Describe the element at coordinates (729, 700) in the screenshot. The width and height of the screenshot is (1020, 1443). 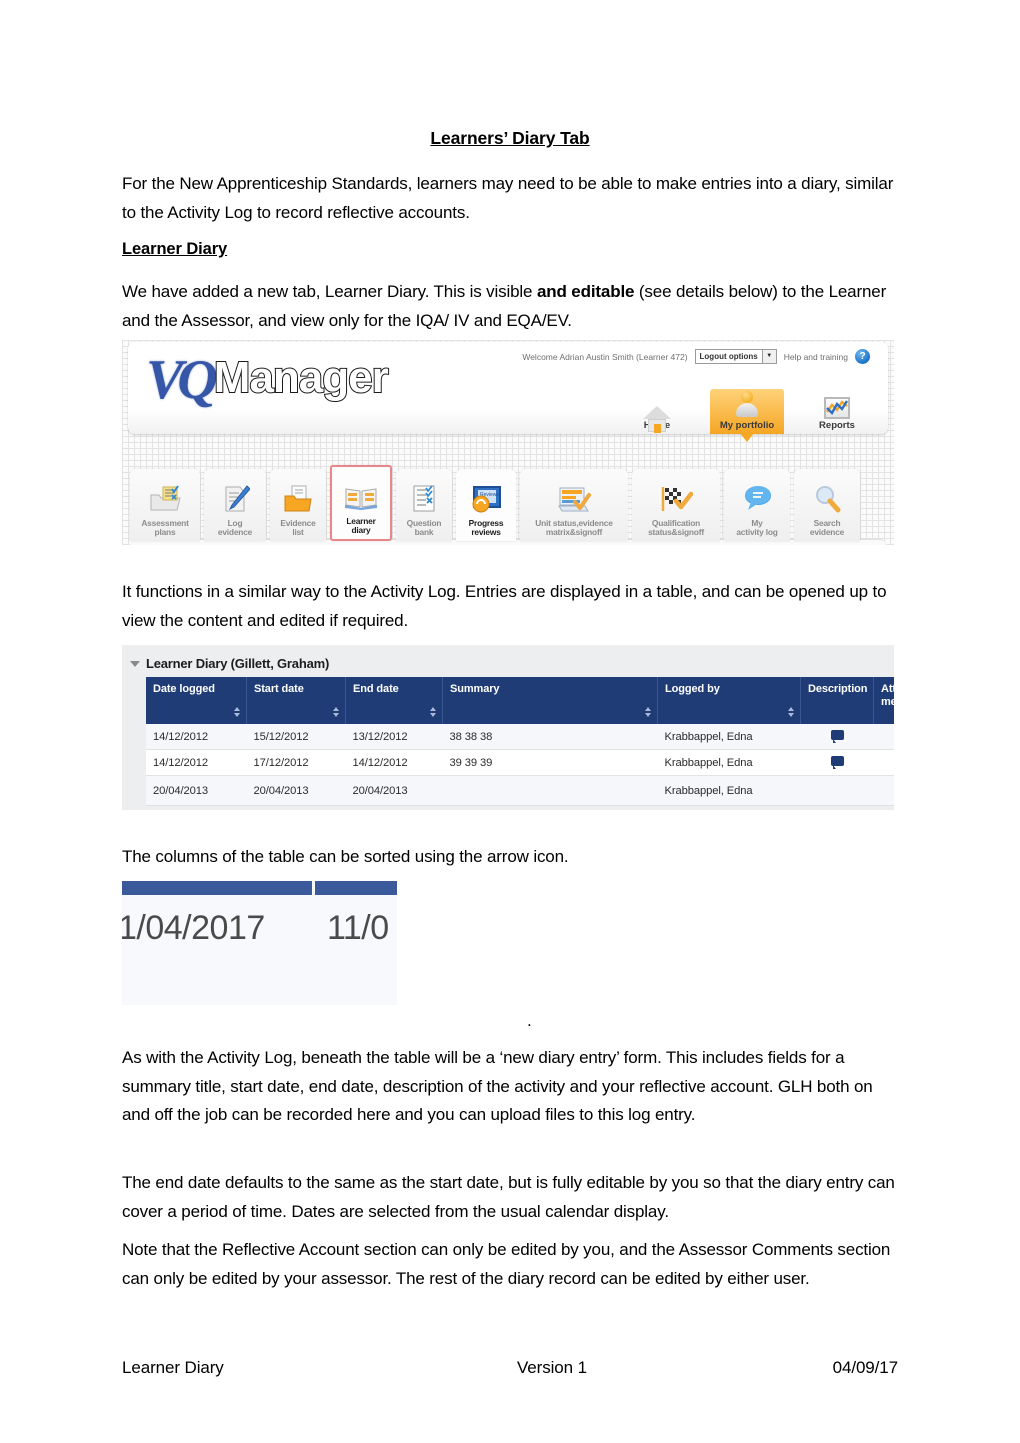
I see `column-header-logged-by: Logged by` at that location.